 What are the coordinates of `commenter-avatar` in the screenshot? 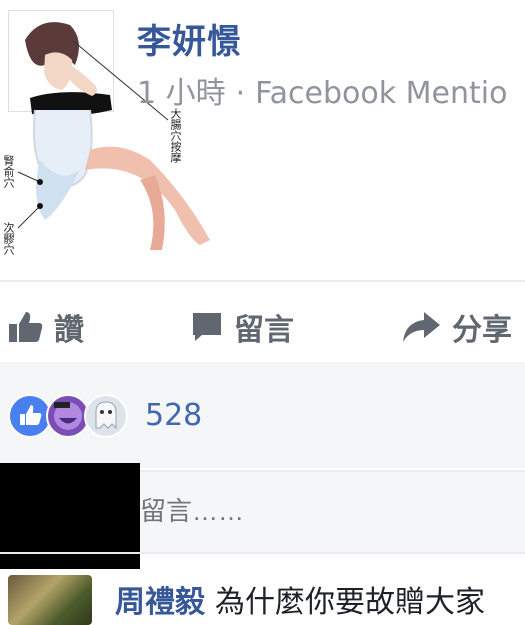 It's located at (50, 600).